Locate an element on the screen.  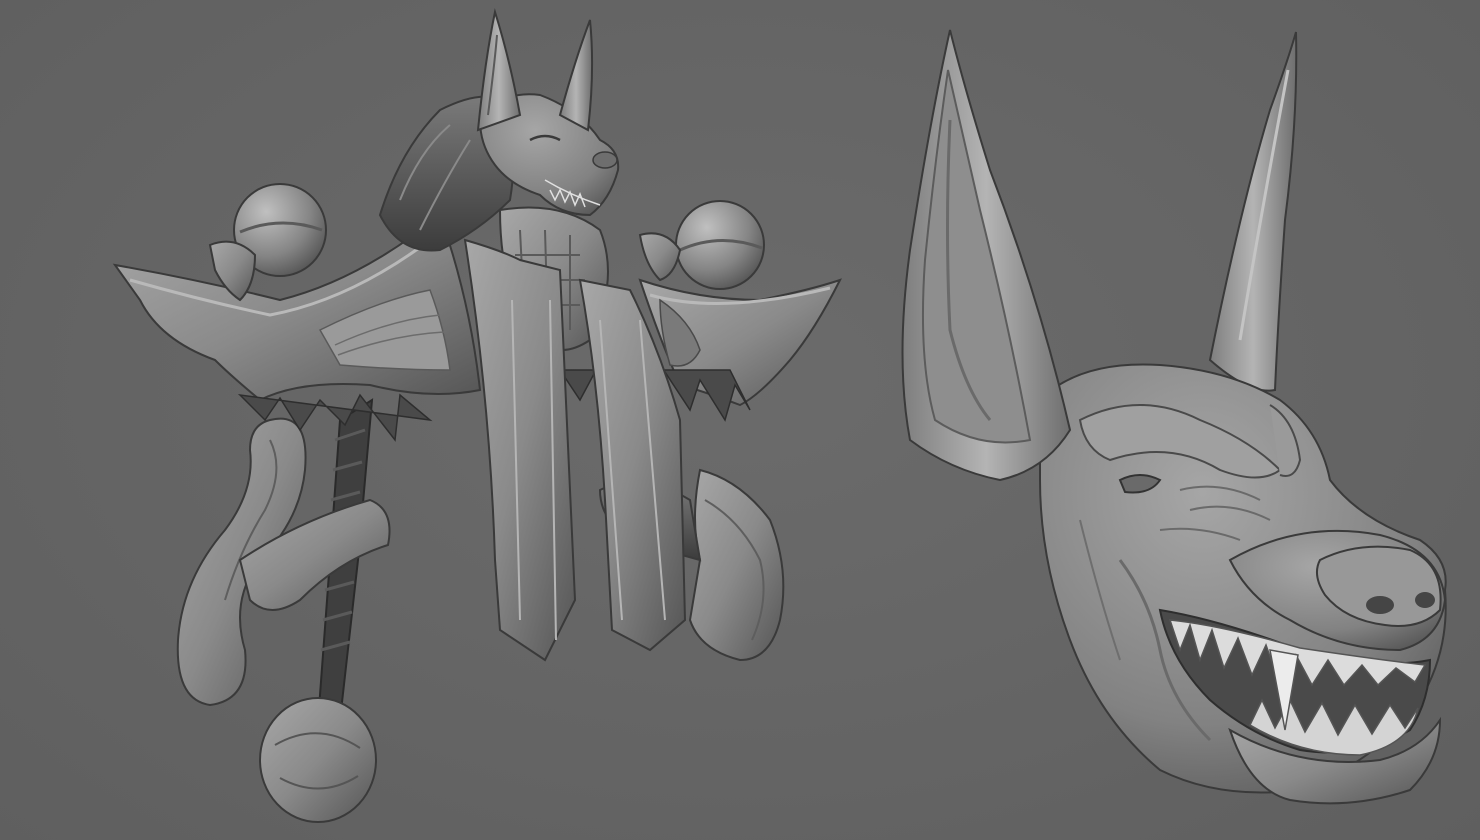
right-gauntlet is located at coordinates (736, 565).